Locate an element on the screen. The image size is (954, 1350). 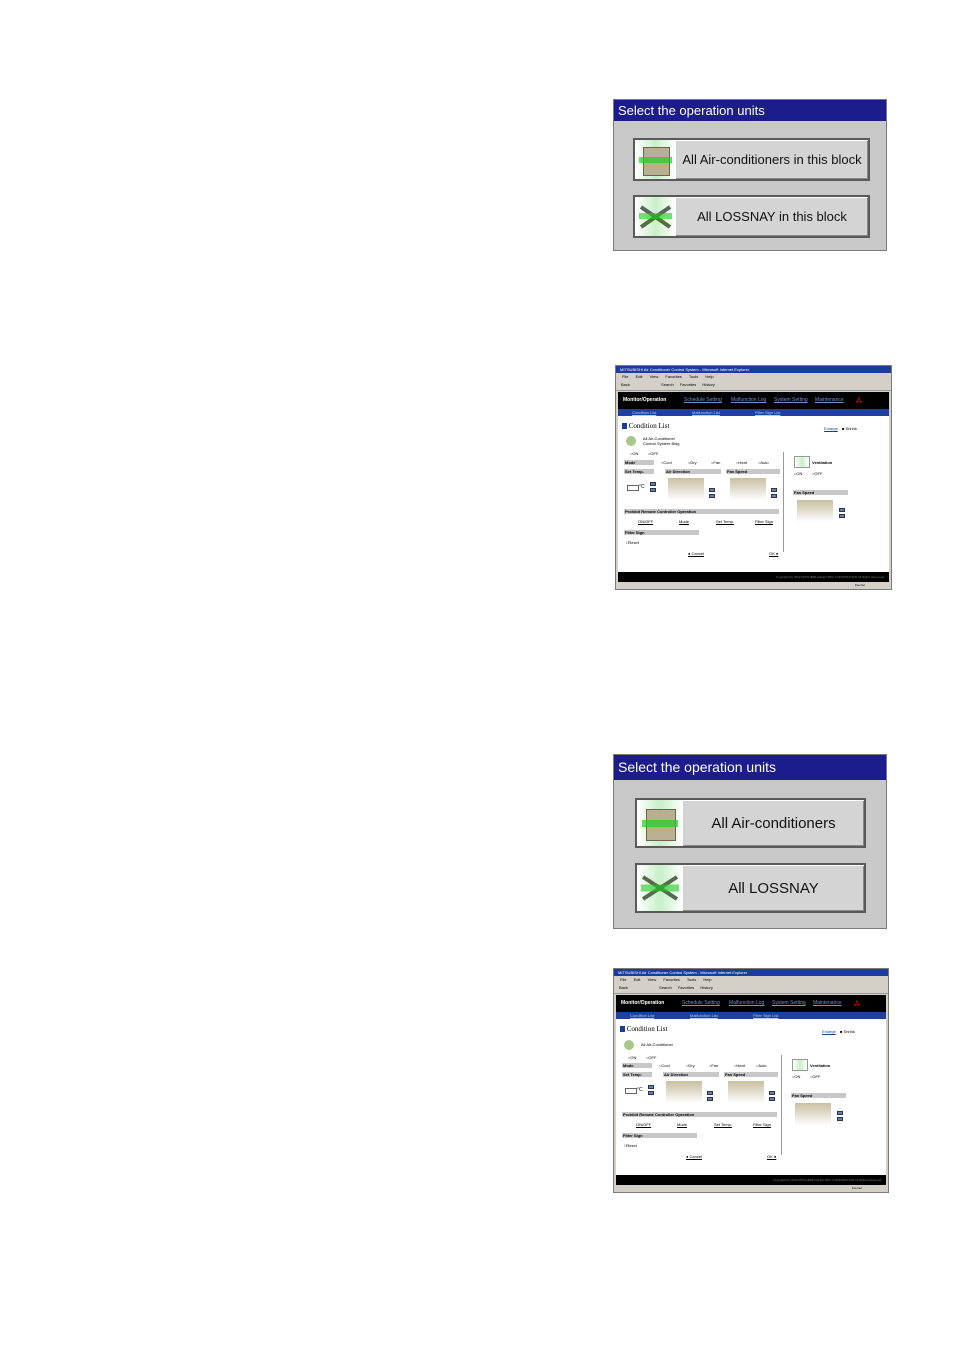
all-air-conditioners-block-button: All Air-conditioners in this block is located at coordinates (751, 159).